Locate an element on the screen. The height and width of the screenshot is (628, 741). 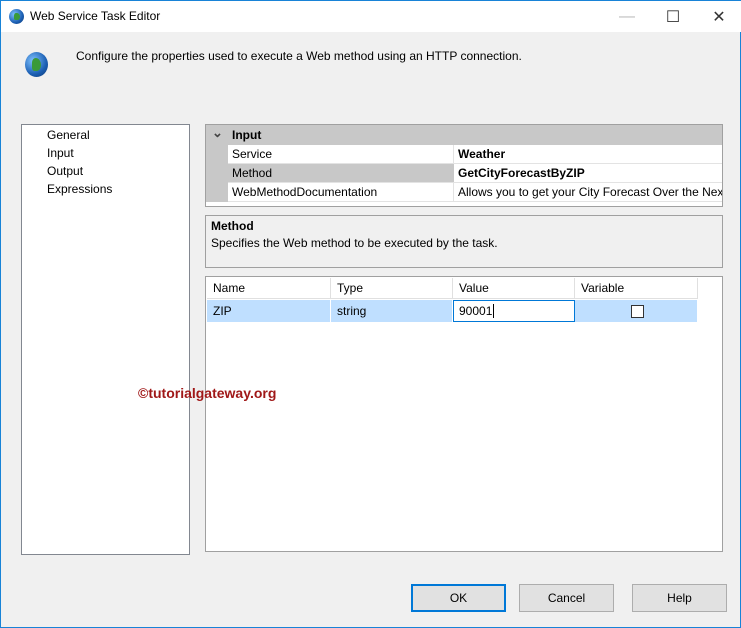
property-name: WebMethodDocumentation is located at coordinates (341, 192).